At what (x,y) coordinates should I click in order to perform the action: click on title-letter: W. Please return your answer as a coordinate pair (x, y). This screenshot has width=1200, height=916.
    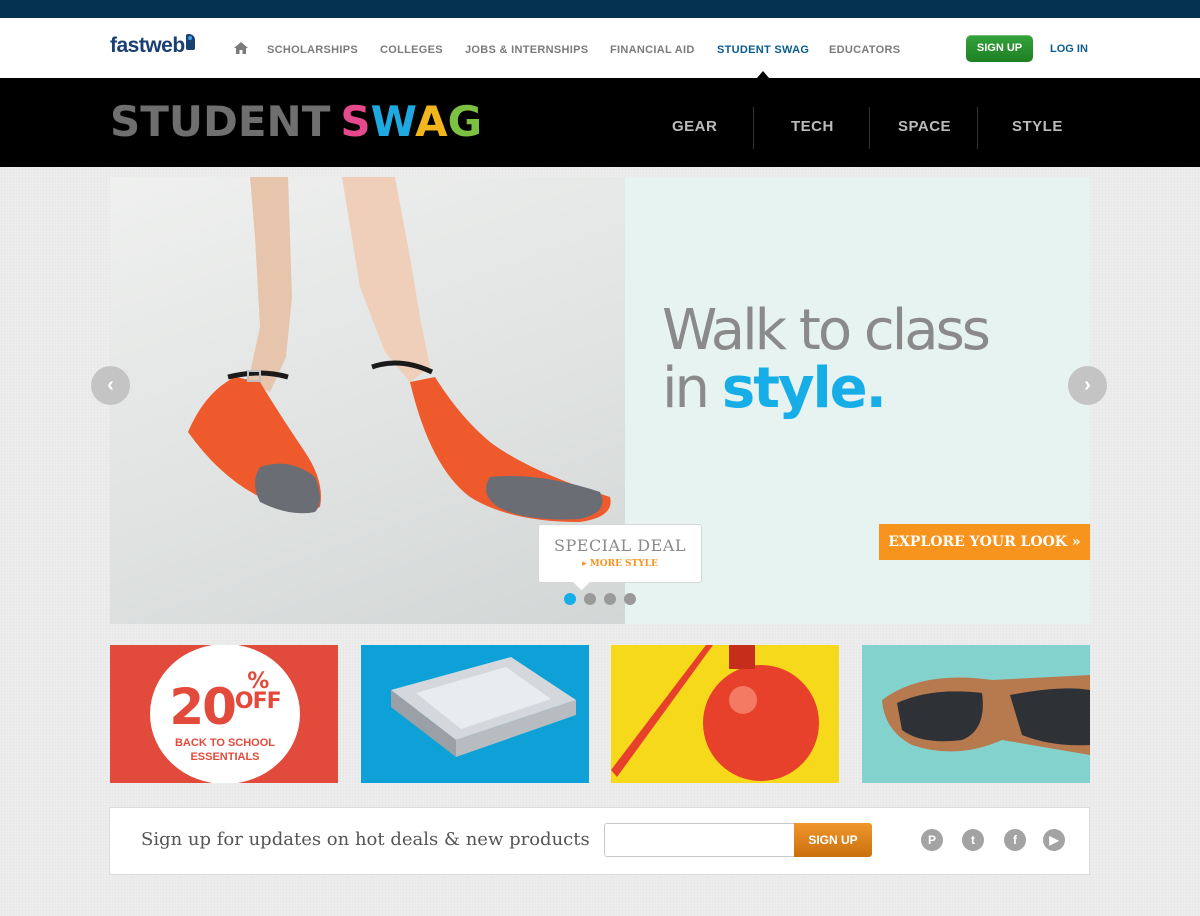
    Looking at the image, I should click on (393, 121).